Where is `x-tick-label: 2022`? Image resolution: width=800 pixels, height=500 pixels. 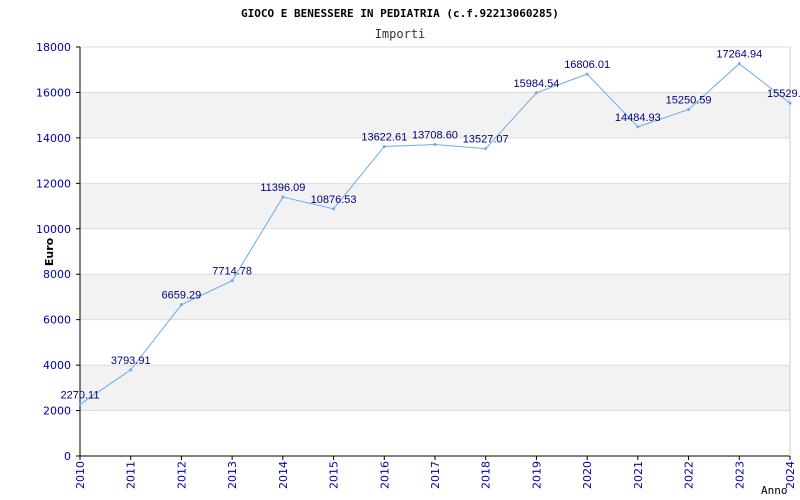 x-tick-label: 2022 is located at coordinates (689, 475).